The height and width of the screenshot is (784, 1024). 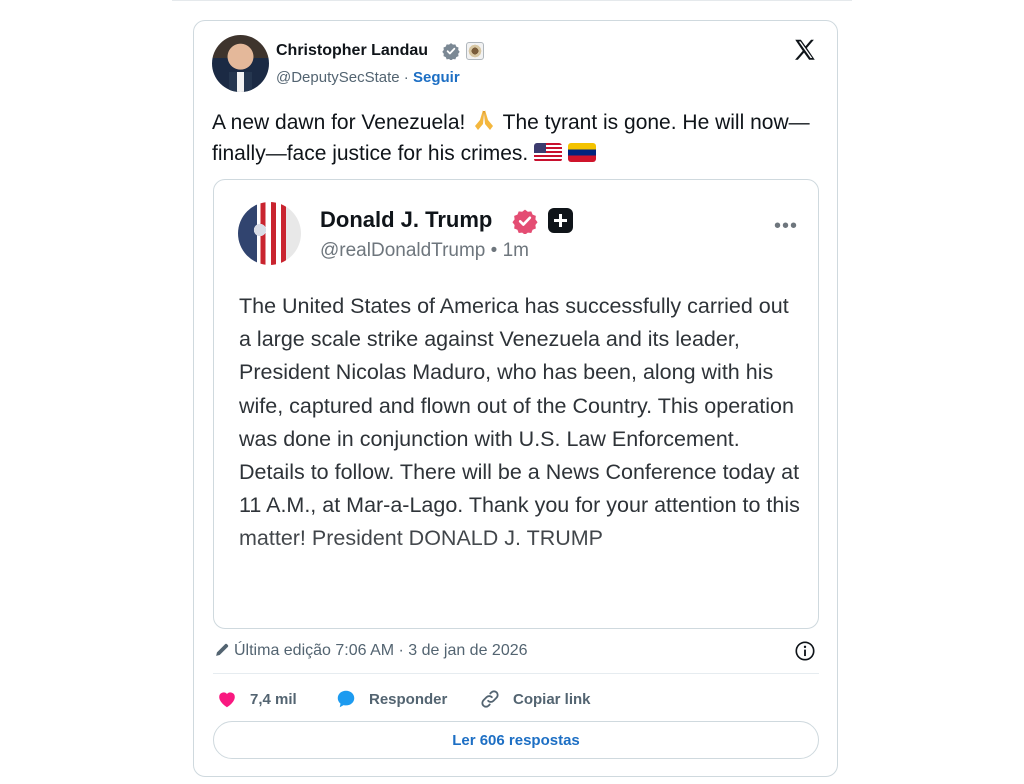 What do you see at coordinates (484, 120) in the screenshot?
I see `praying-hands-emoji` at bounding box center [484, 120].